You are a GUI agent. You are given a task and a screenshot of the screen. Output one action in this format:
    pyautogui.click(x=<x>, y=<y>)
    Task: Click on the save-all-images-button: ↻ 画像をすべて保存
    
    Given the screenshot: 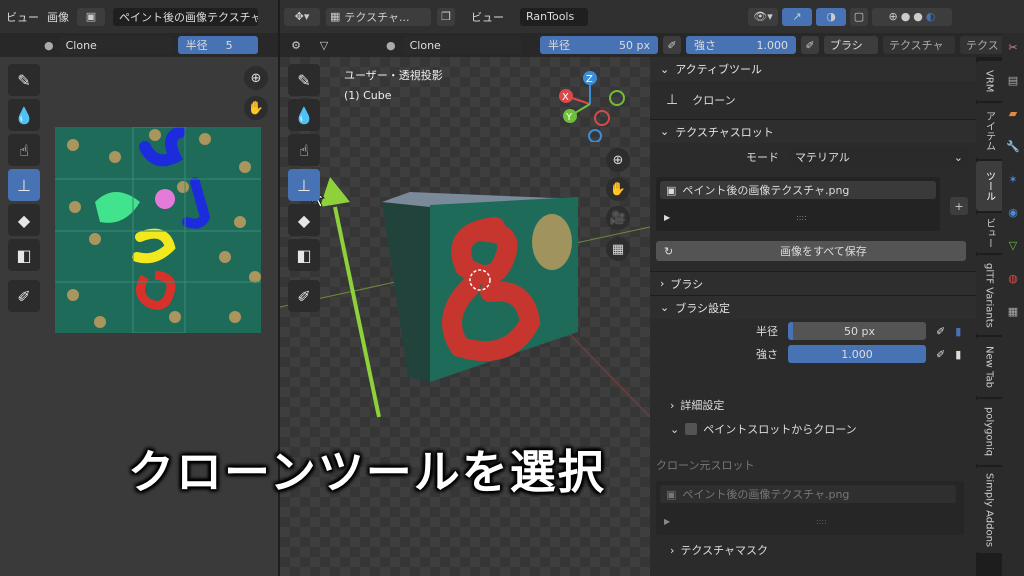 What is the action you would take?
    pyautogui.click(x=811, y=251)
    